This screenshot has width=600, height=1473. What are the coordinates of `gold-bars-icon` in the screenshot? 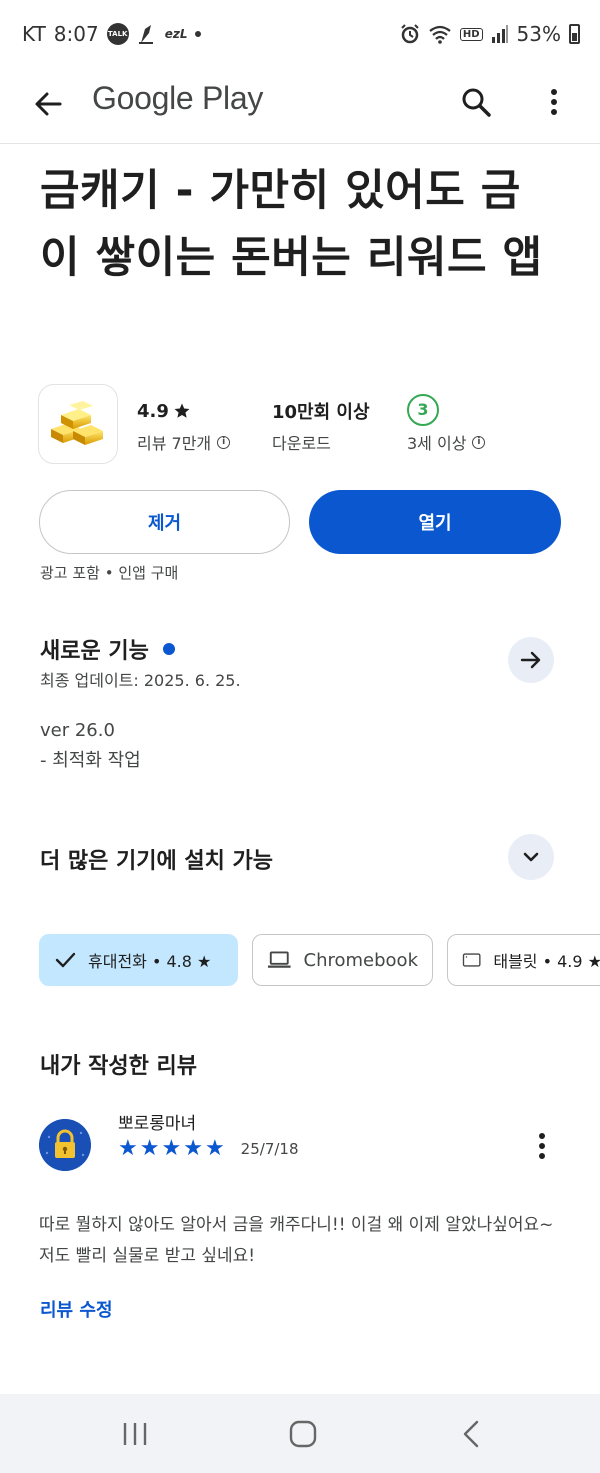 It's located at (77, 423).